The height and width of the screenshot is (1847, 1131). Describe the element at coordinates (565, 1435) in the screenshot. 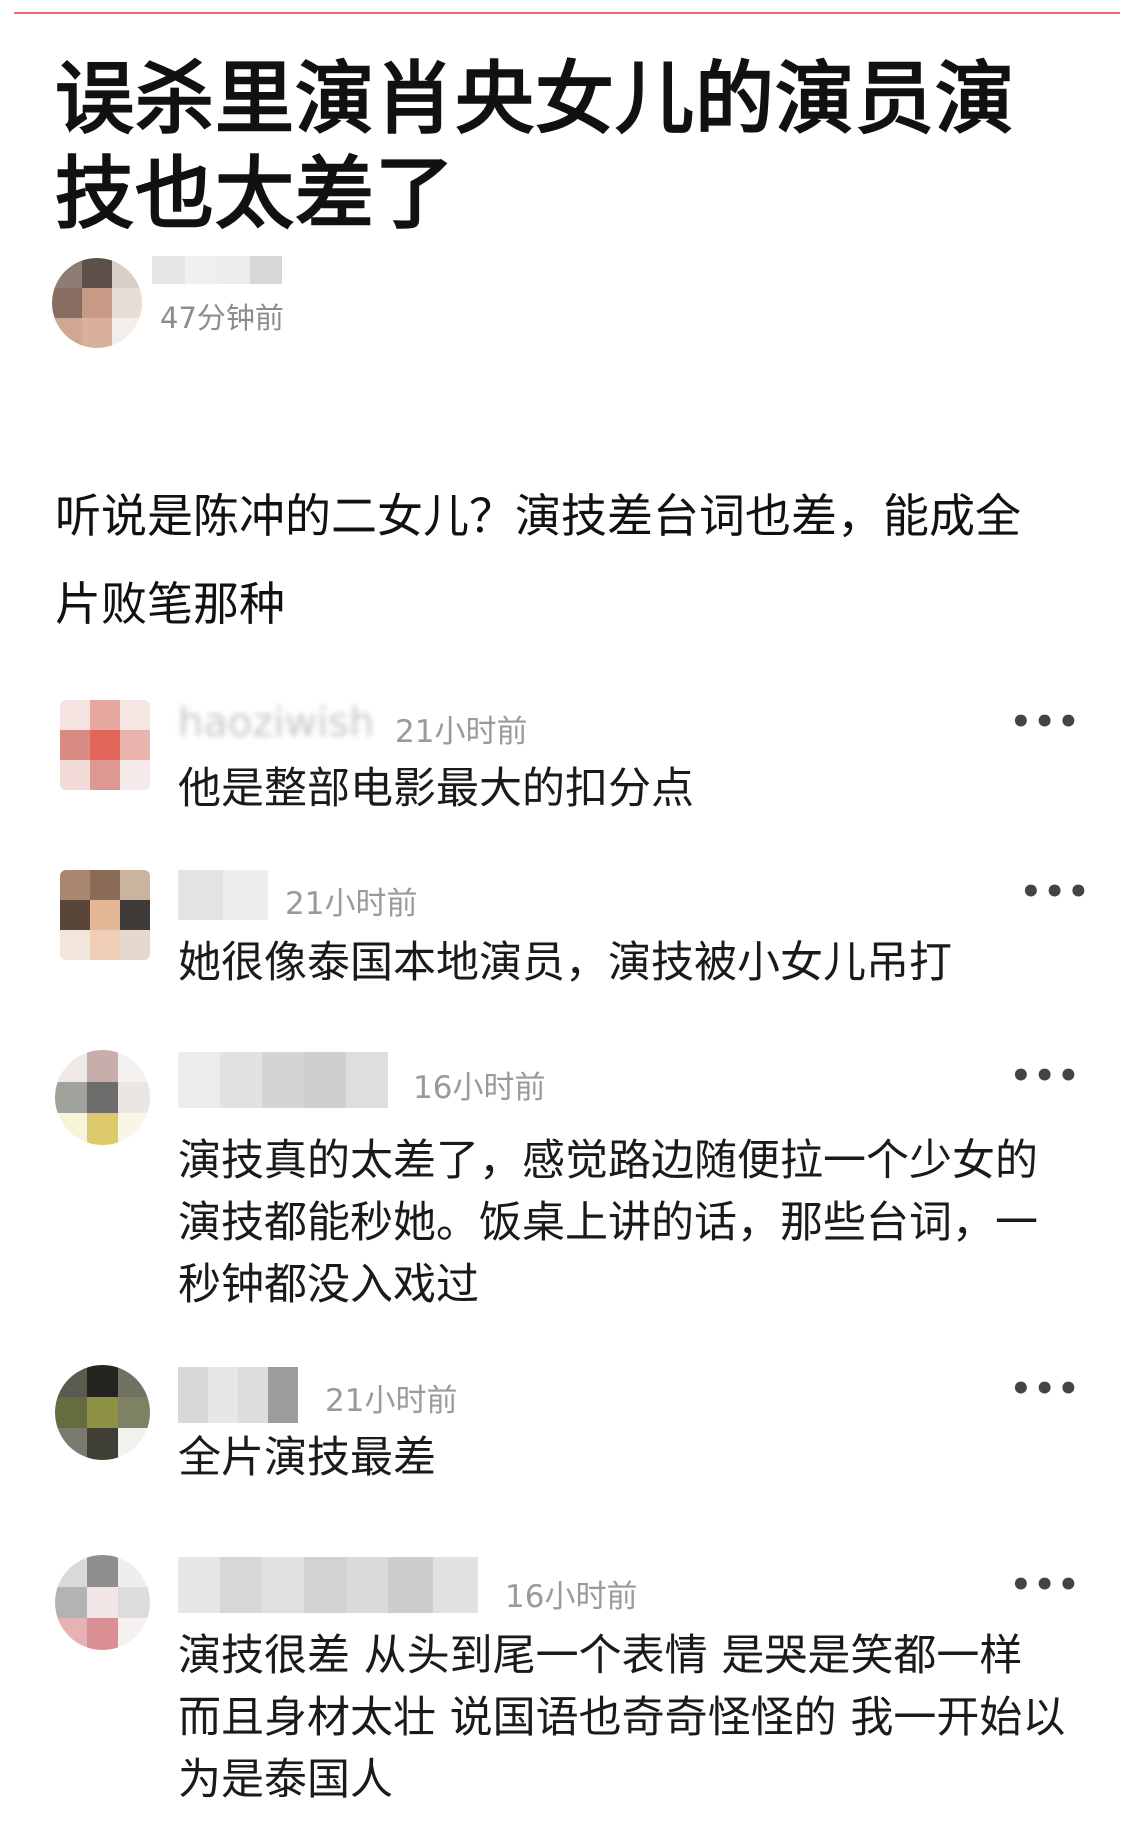

I see `comment-item: 21小时前 ••• 全片演技最差` at that location.